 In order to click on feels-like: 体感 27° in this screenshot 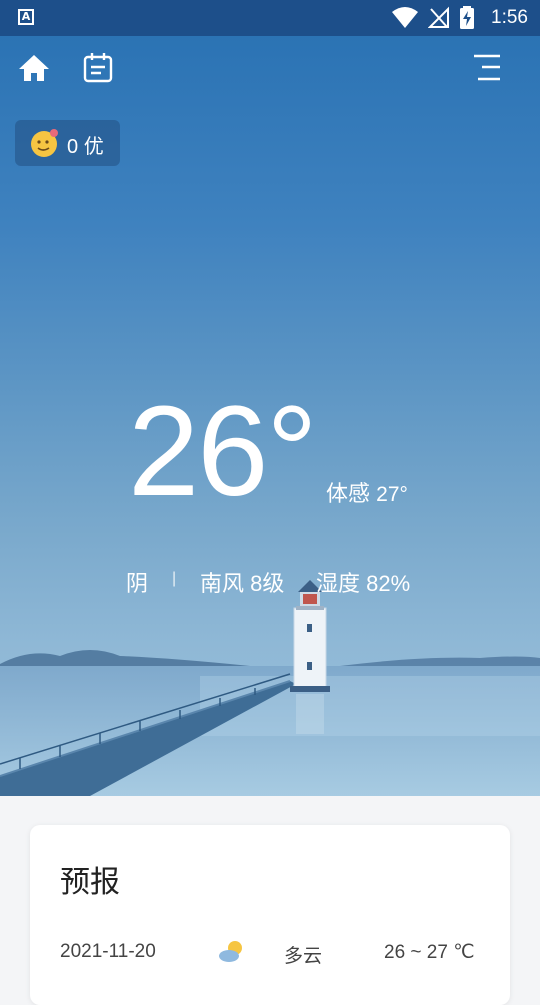, I will do `click(367, 492)`.